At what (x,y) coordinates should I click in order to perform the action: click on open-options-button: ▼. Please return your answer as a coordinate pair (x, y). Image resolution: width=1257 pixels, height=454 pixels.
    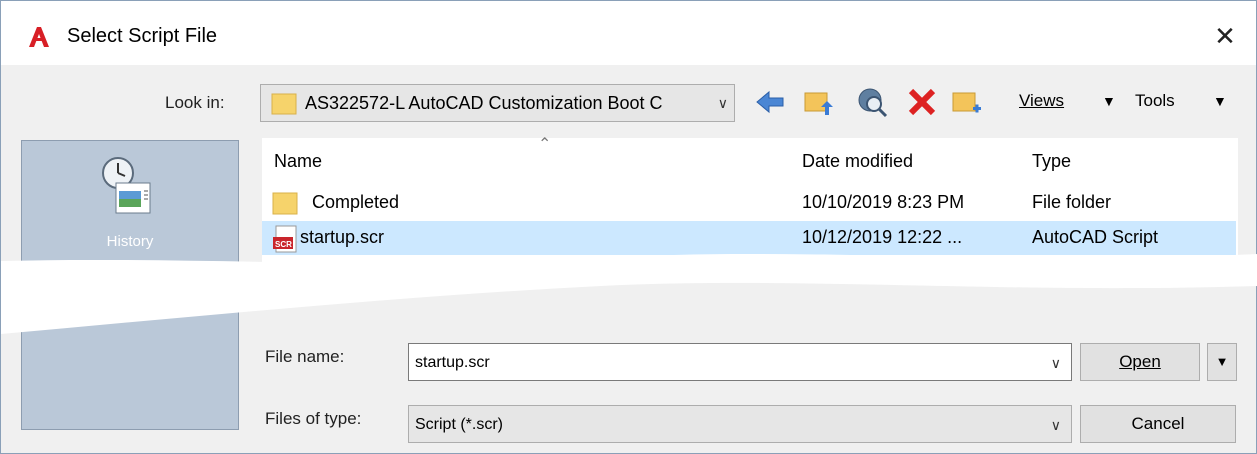
    Looking at the image, I should click on (1222, 362).